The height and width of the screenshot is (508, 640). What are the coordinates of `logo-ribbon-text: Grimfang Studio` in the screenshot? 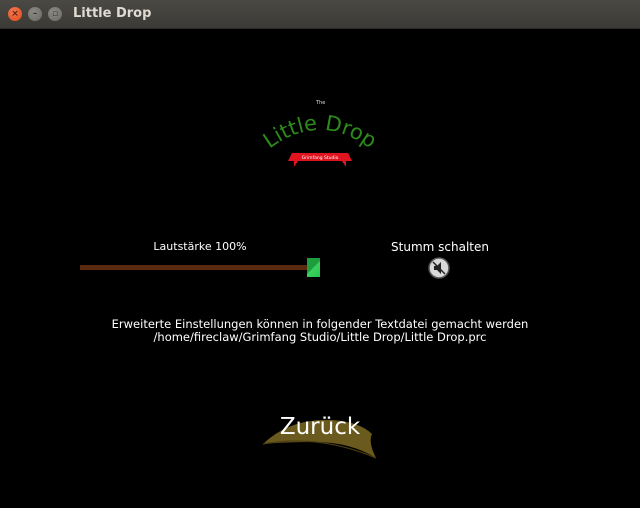 It's located at (320, 158).